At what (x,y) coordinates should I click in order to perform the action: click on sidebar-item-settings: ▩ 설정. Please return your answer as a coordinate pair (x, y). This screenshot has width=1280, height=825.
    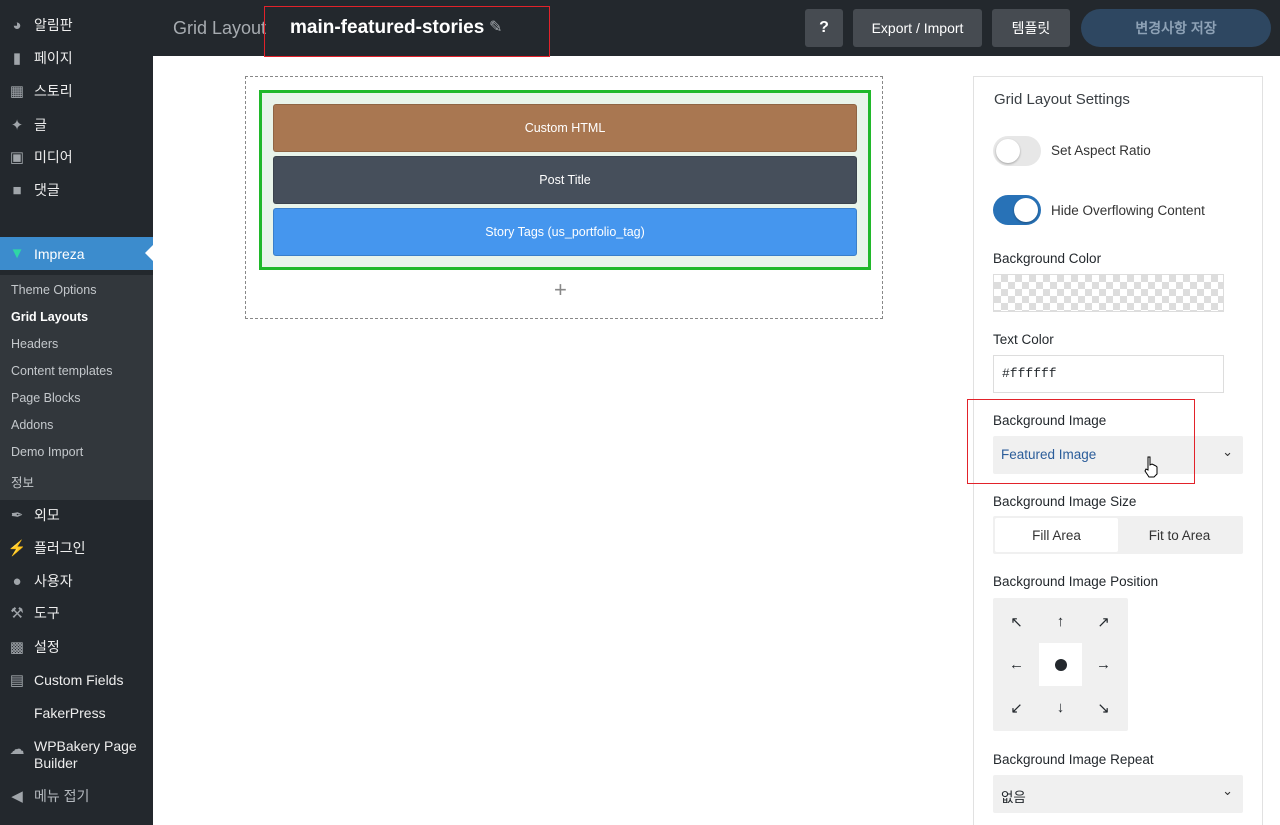
    Looking at the image, I should click on (76, 647).